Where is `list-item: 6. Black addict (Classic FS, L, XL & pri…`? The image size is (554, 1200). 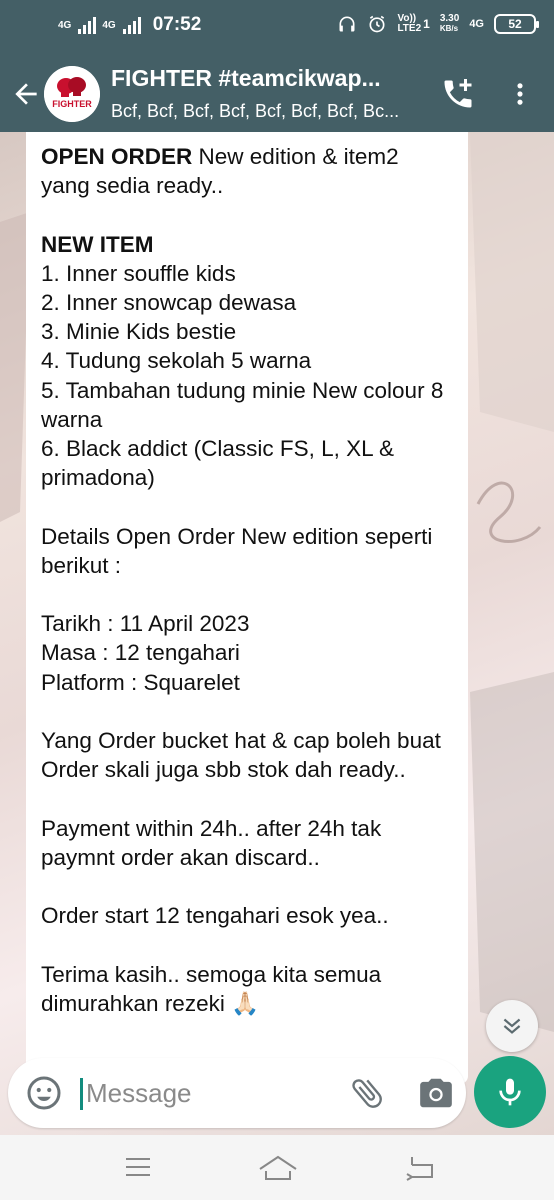 list-item: 6. Black addict (Classic FS, L, XL & pri… is located at coordinates (221, 463).